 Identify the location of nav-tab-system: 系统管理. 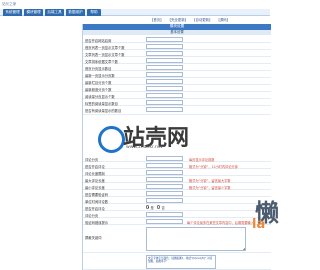
(12, 12).